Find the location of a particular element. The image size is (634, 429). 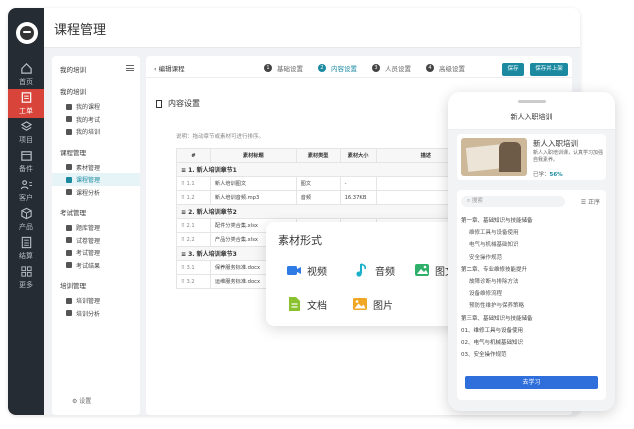

material-types-popup: 素材形式 视频 音频 图文 文档 图片 is located at coordinates (372, 274).